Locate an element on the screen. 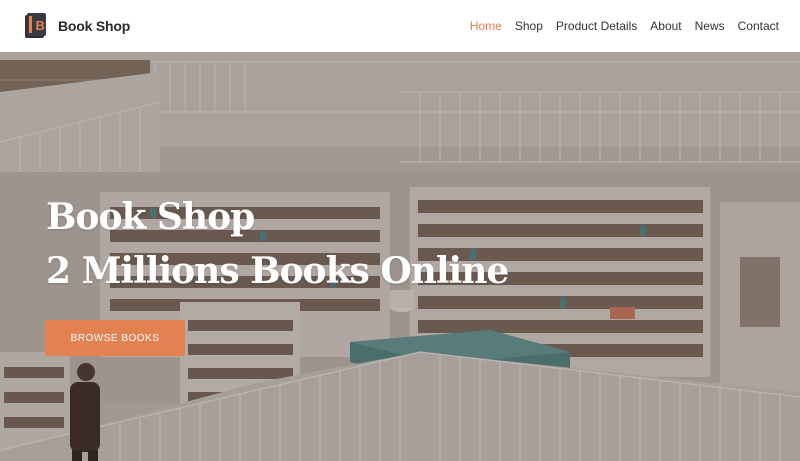  brand-name: Book Shop is located at coordinates (94, 26).